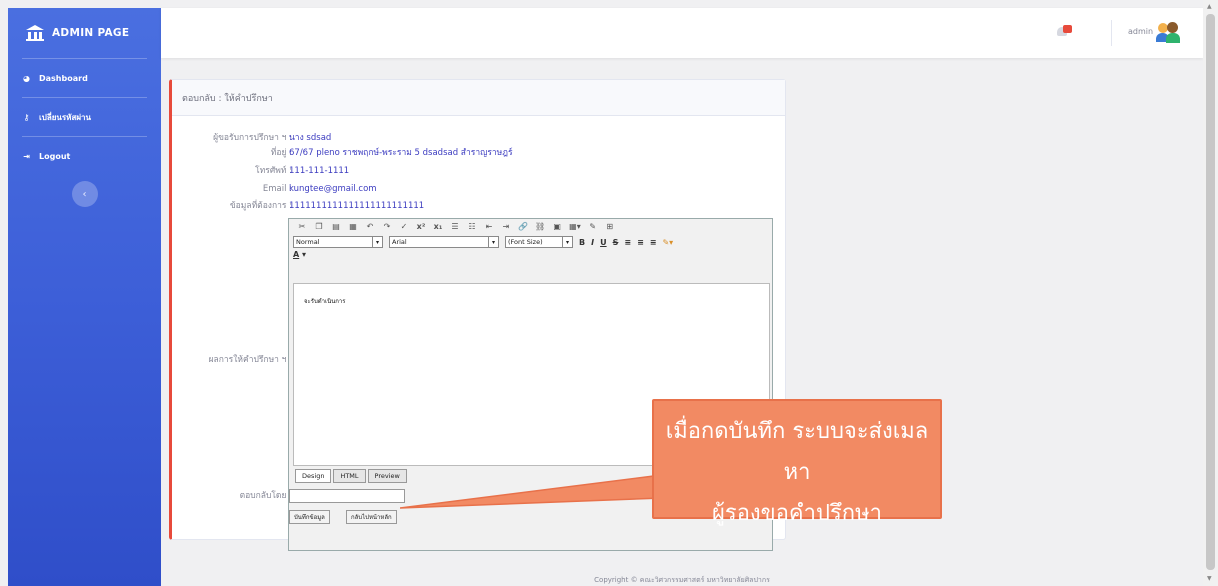 This screenshot has width=1218, height=586. I want to click on unlink-icon: ⛓, so click(540, 226).